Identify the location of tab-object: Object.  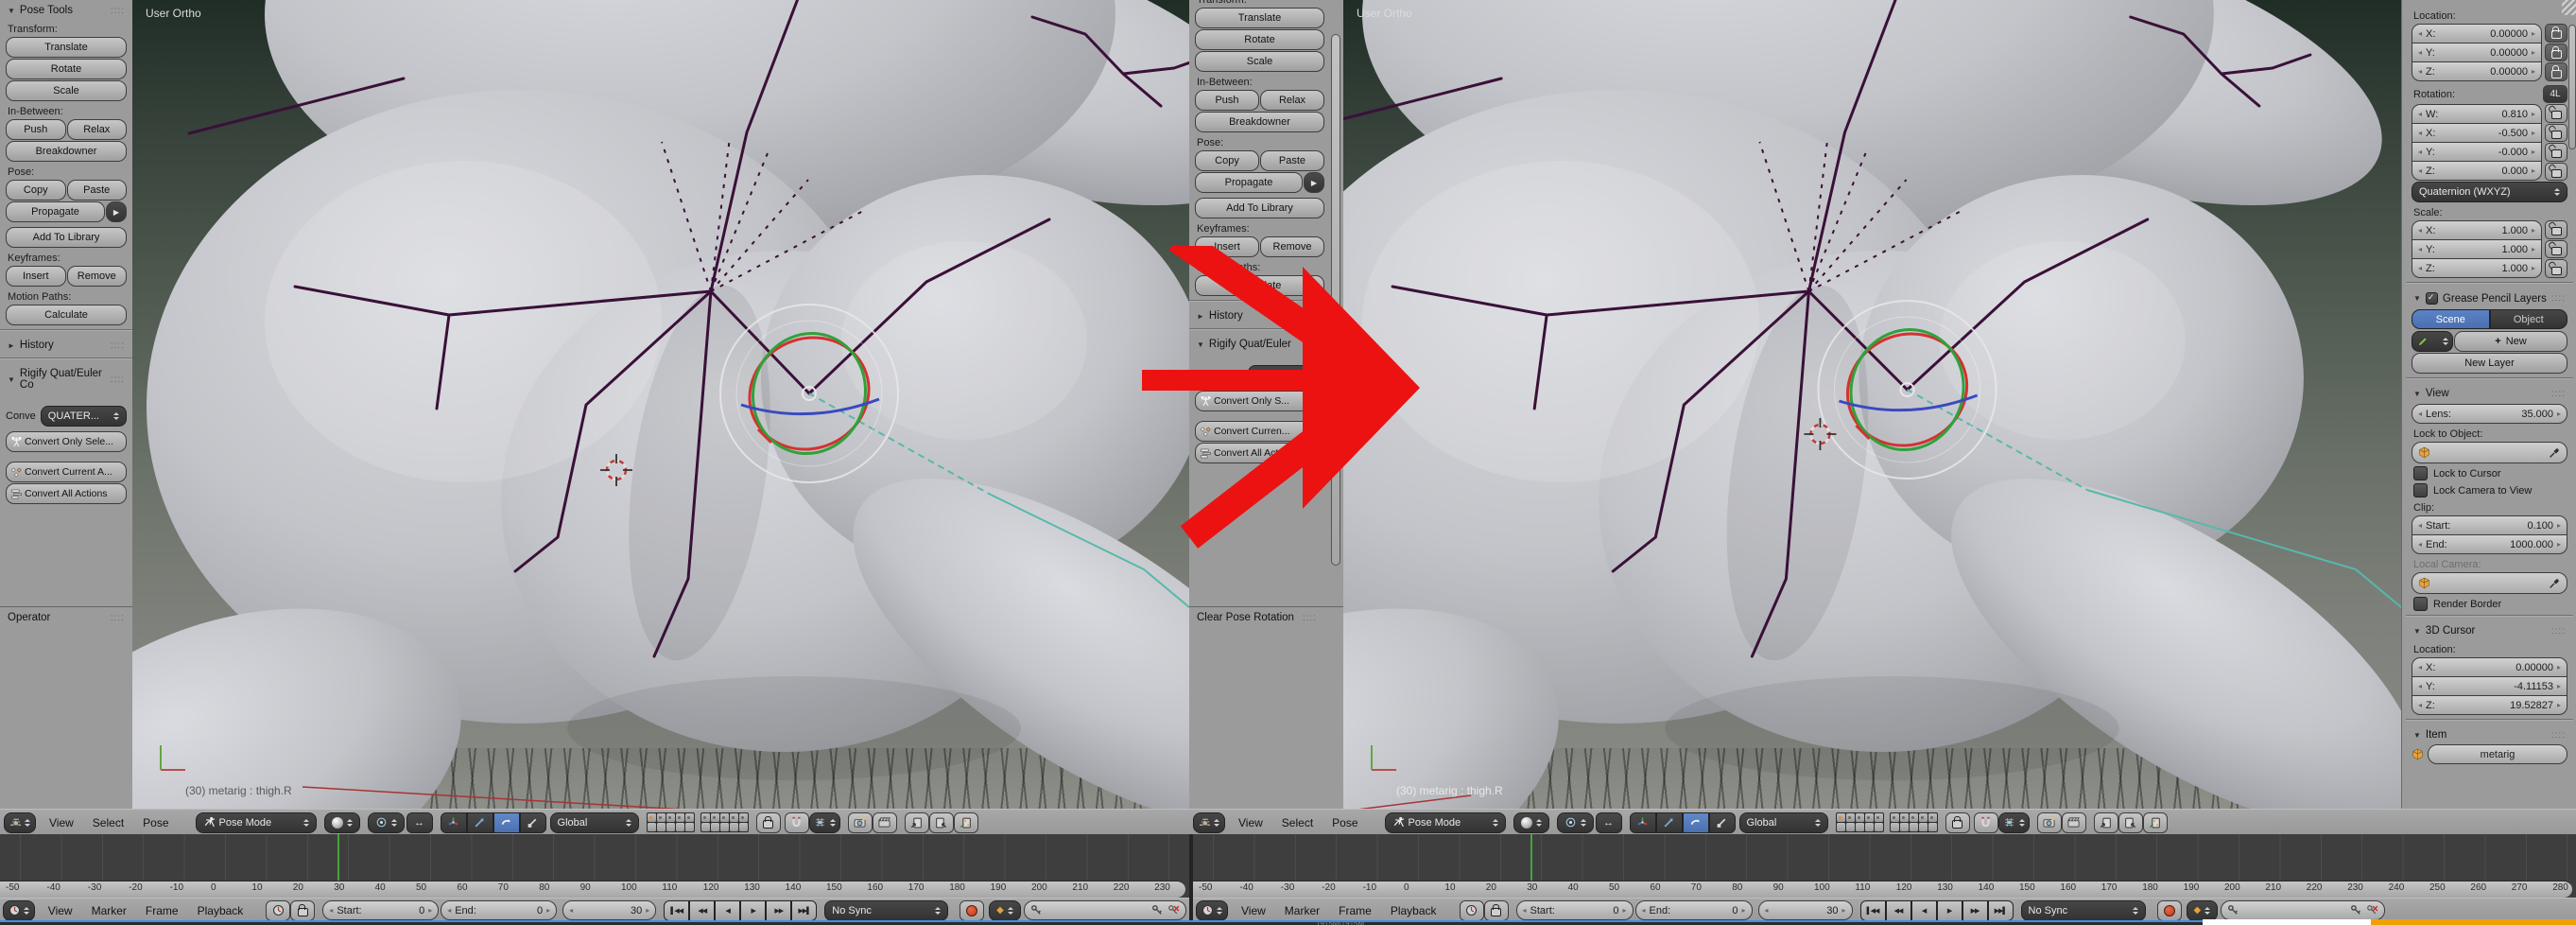
(2528, 319).